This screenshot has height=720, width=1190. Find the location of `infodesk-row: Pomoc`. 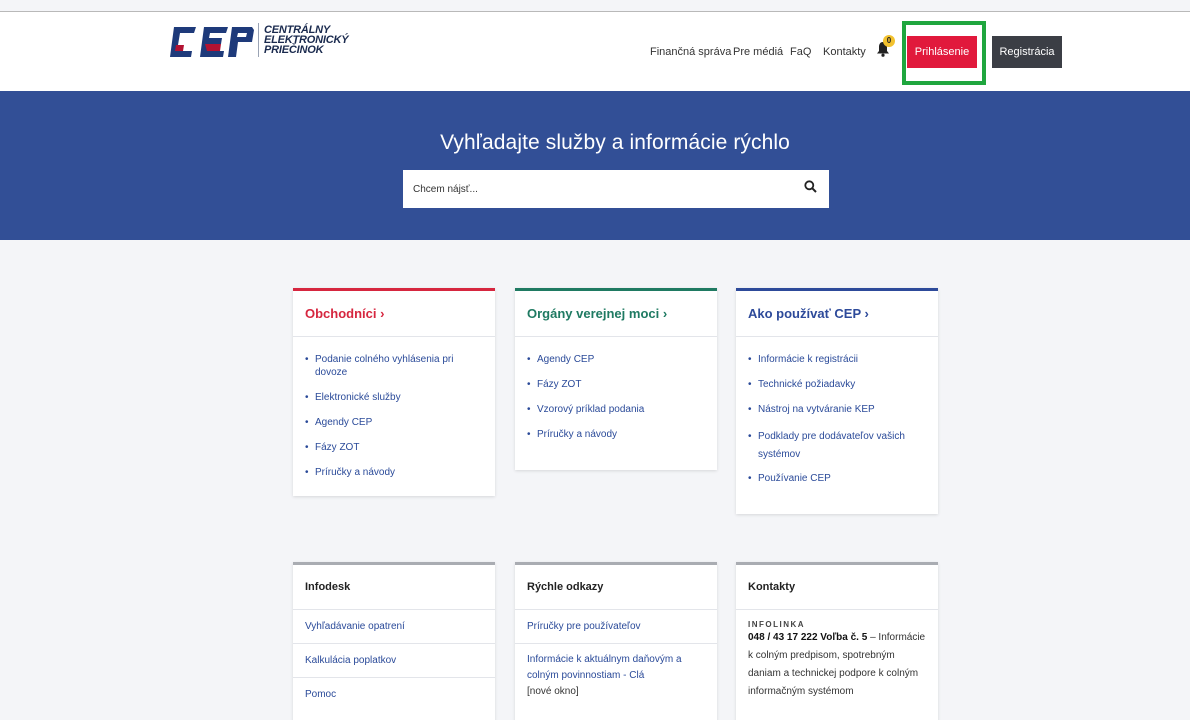

infodesk-row: Pomoc is located at coordinates (394, 695).